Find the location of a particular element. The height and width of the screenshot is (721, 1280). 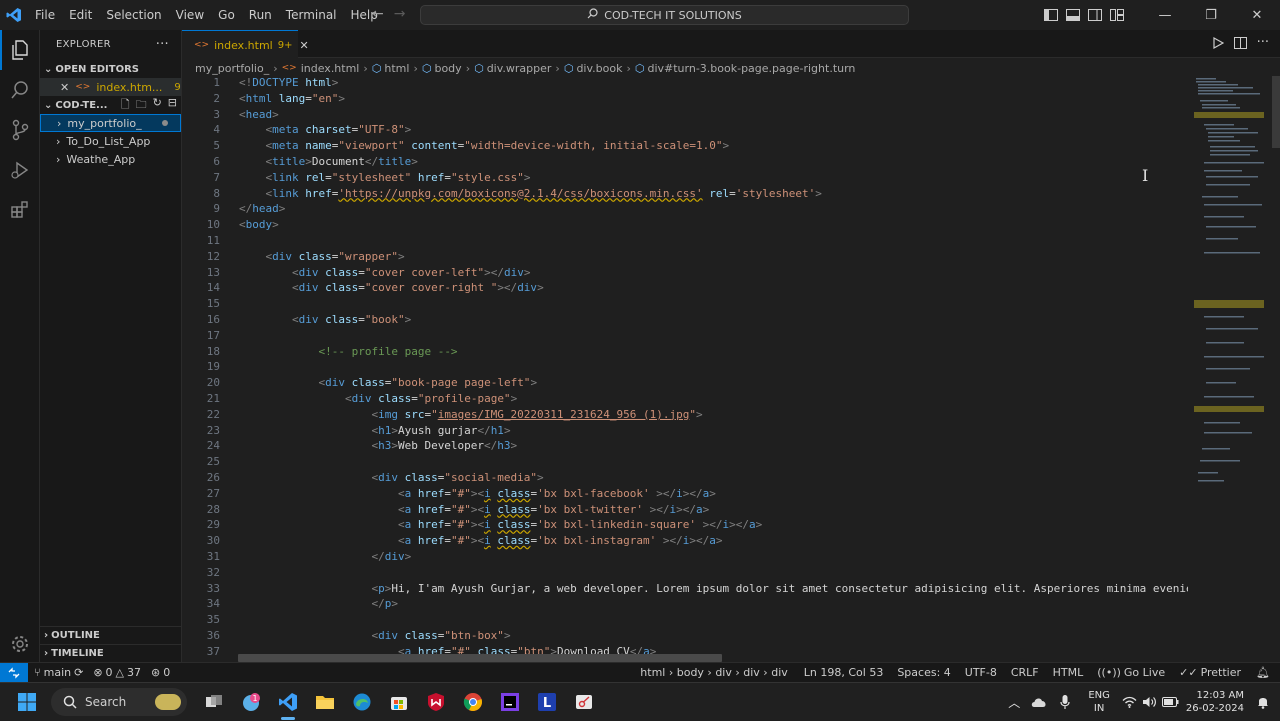

code-line: 18 <!-- profile page --> is located at coordinates (685, 353).